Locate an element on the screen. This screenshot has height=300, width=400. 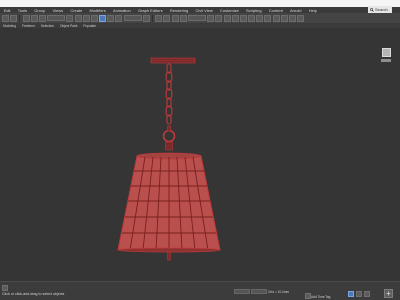
render-setup-icon is located at coordinates (268, 18).